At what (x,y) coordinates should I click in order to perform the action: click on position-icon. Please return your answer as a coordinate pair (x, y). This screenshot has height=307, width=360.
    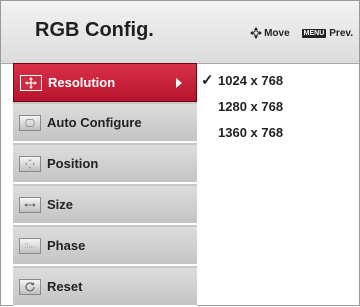
    Looking at the image, I should click on (30, 163).